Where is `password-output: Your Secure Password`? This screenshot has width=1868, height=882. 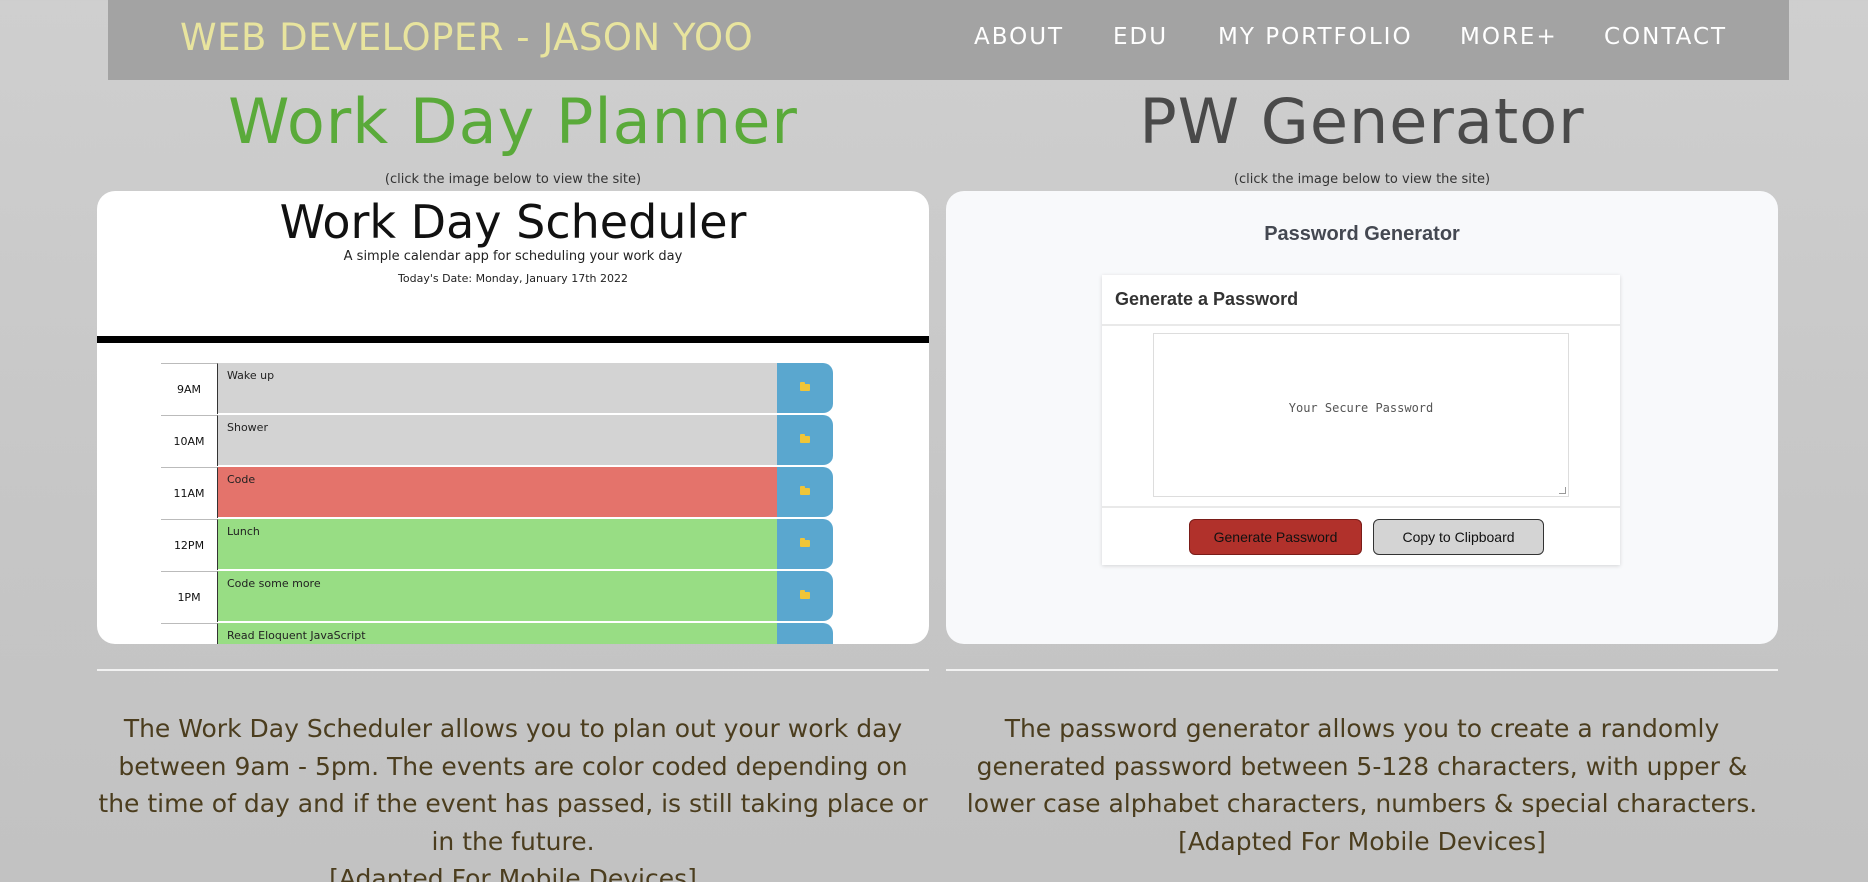 password-output: Your Secure Password is located at coordinates (1361, 415).